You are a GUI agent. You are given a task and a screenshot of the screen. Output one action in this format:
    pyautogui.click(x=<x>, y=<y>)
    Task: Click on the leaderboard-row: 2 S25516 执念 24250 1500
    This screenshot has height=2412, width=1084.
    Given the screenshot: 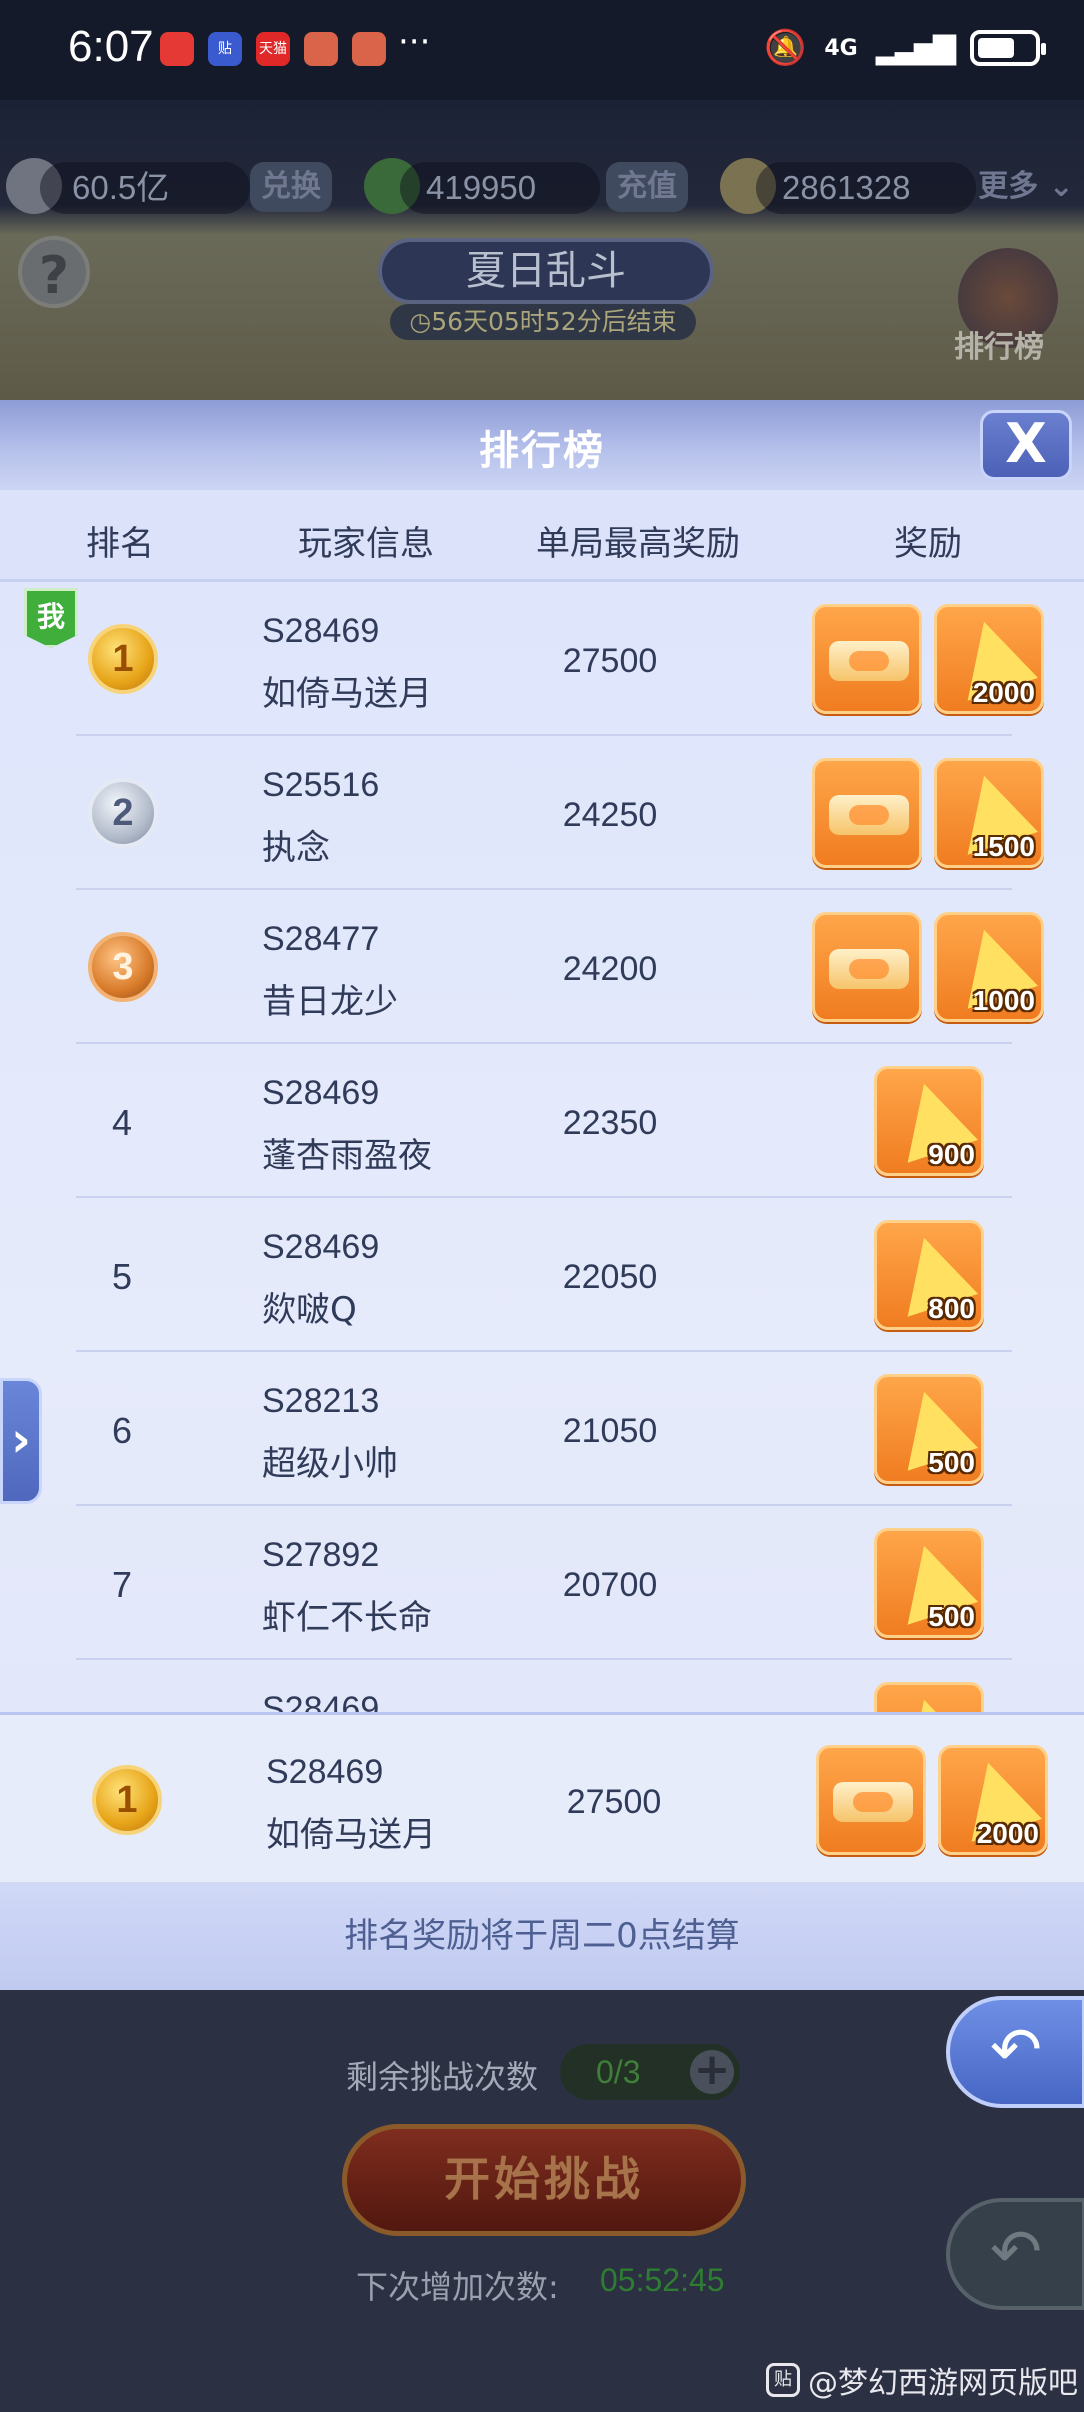 What is the action you would take?
    pyautogui.click(x=560, y=813)
    